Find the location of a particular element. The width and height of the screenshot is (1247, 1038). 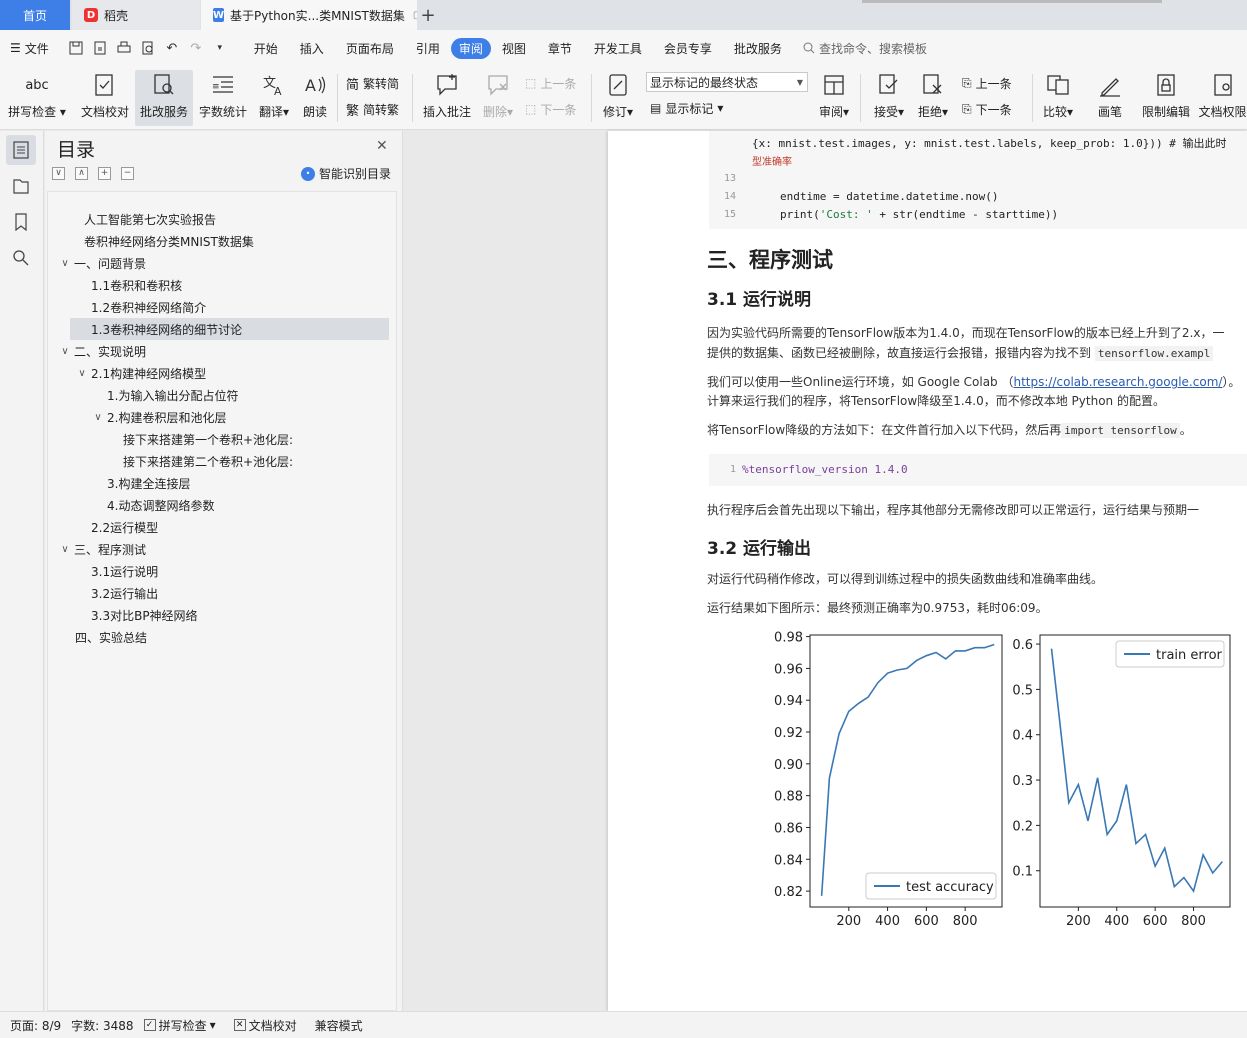

menu-insert: 插入 is located at coordinates (312, 48).